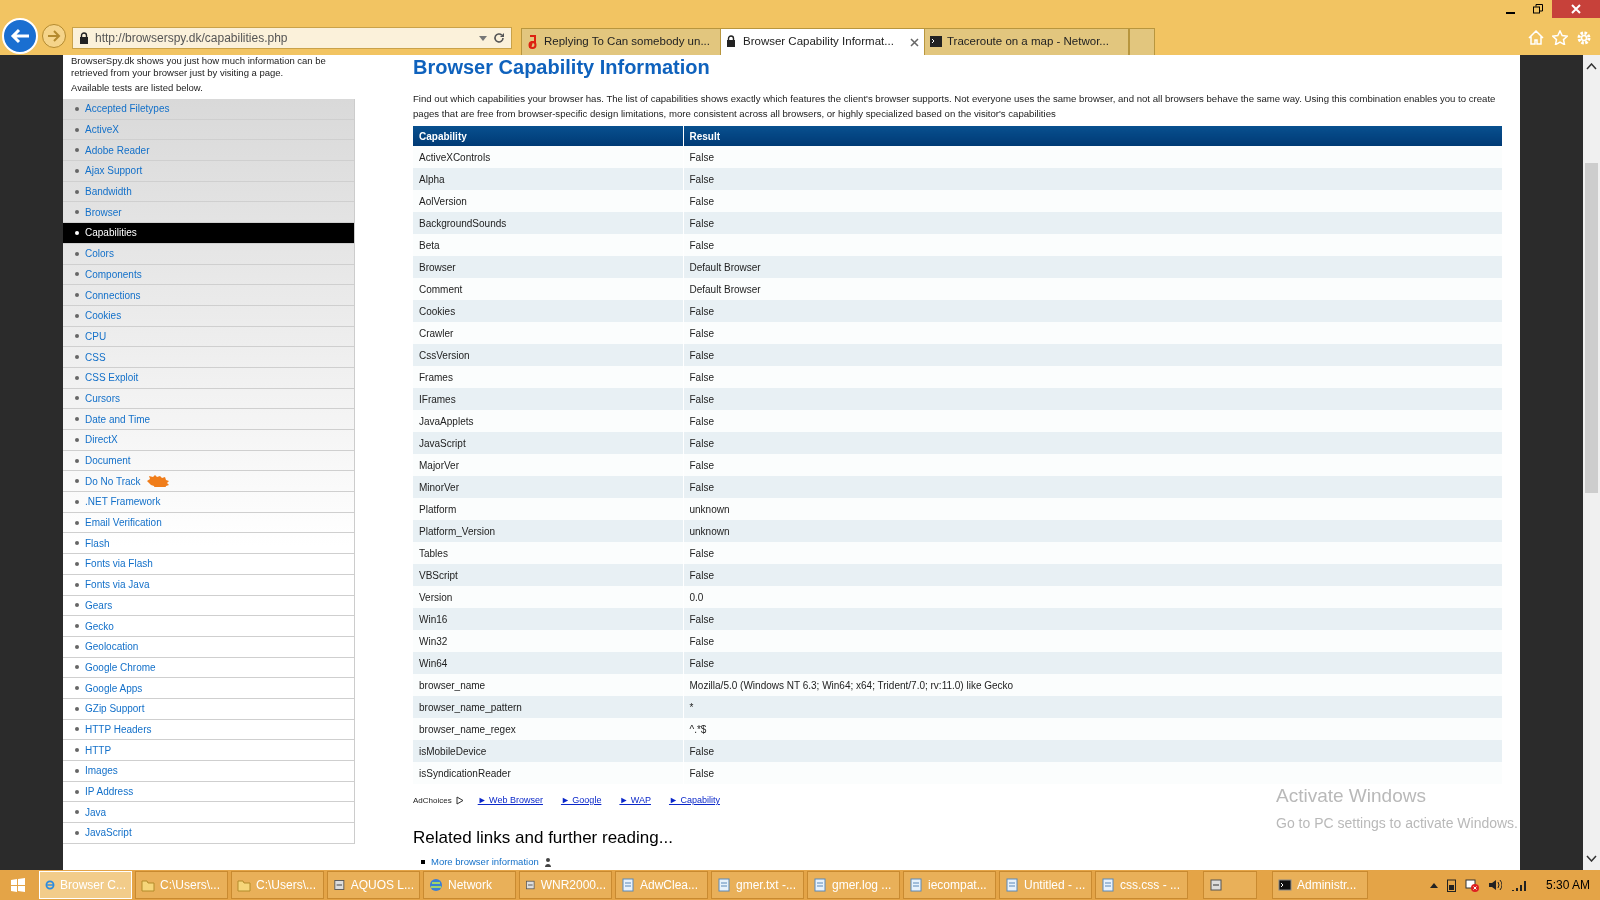 This screenshot has height=900, width=1600. Describe the element at coordinates (914, 42) in the screenshot. I see `close-icon` at that location.